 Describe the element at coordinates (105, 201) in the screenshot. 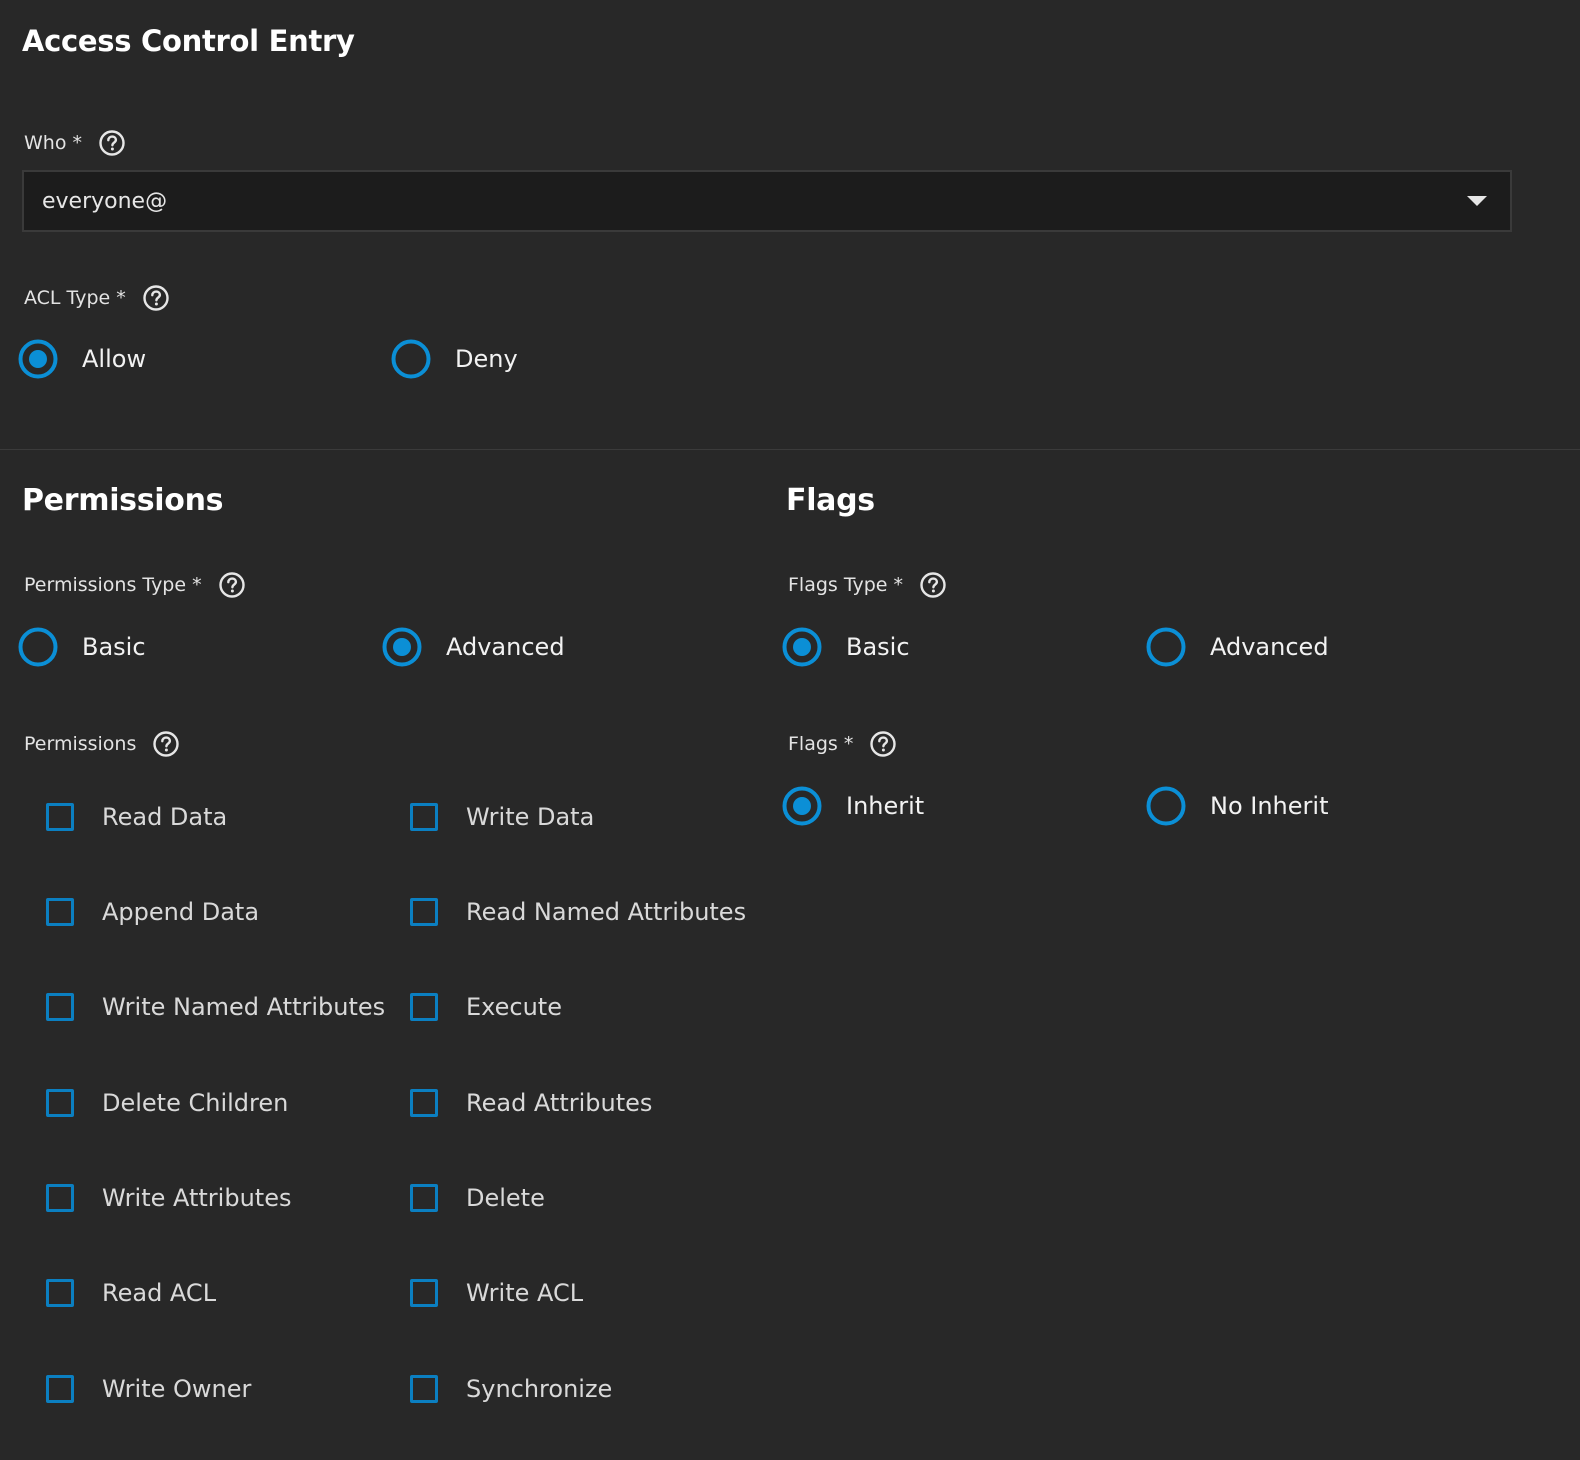

I see `who-select-value: everyone@` at that location.